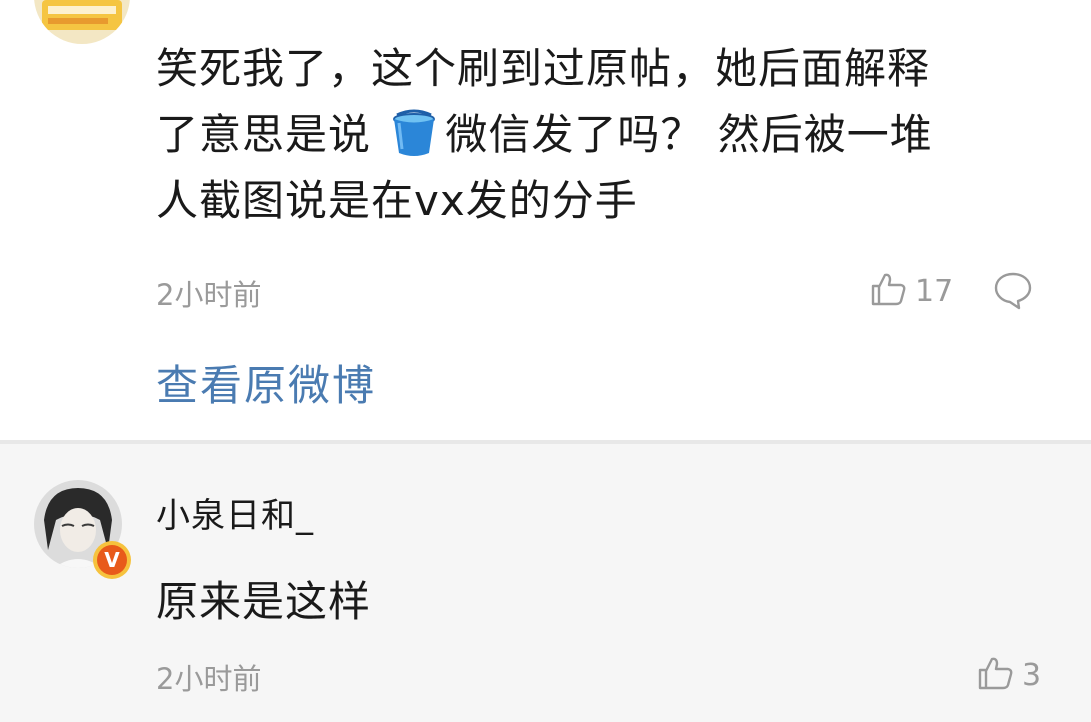 This screenshot has height=722, width=1091. I want to click on view-original-weibo-link: 查看原微博, so click(266, 382).